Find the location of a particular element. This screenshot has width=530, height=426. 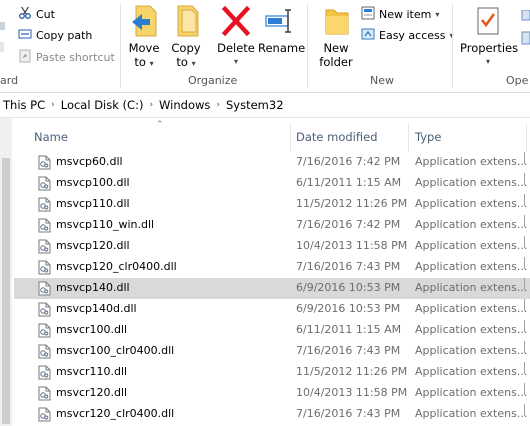

breadcrumb-this-pc: This PC is located at coordinates (24, 105).